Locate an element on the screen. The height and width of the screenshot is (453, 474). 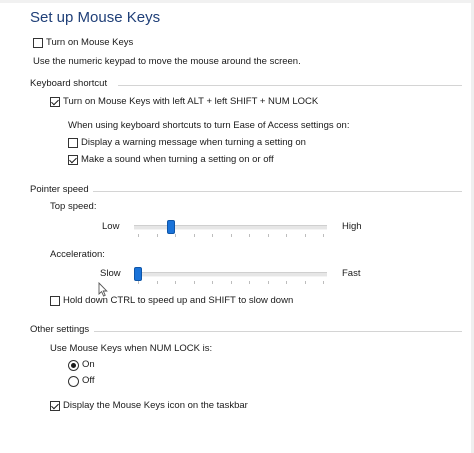
ctrl-shift-checkbox is located at coordinates (55, 301).